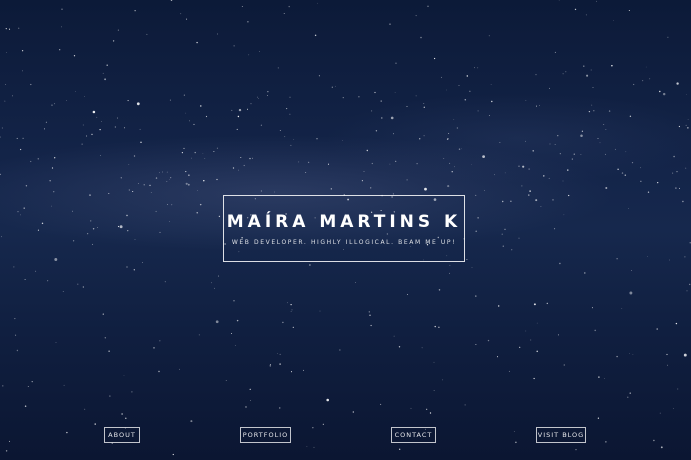 This screenshot has width=691, height=460. What do you see at coordinates (122, 435) in the screenshot?
I see `about-button: ABOUT` at bounding box center [122, 435].